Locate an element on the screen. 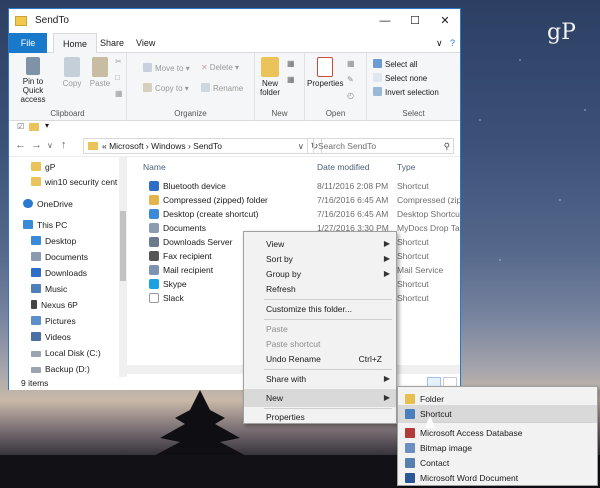  new-group: New folder ▦ ▦ New is located at coordinates (280, 87).